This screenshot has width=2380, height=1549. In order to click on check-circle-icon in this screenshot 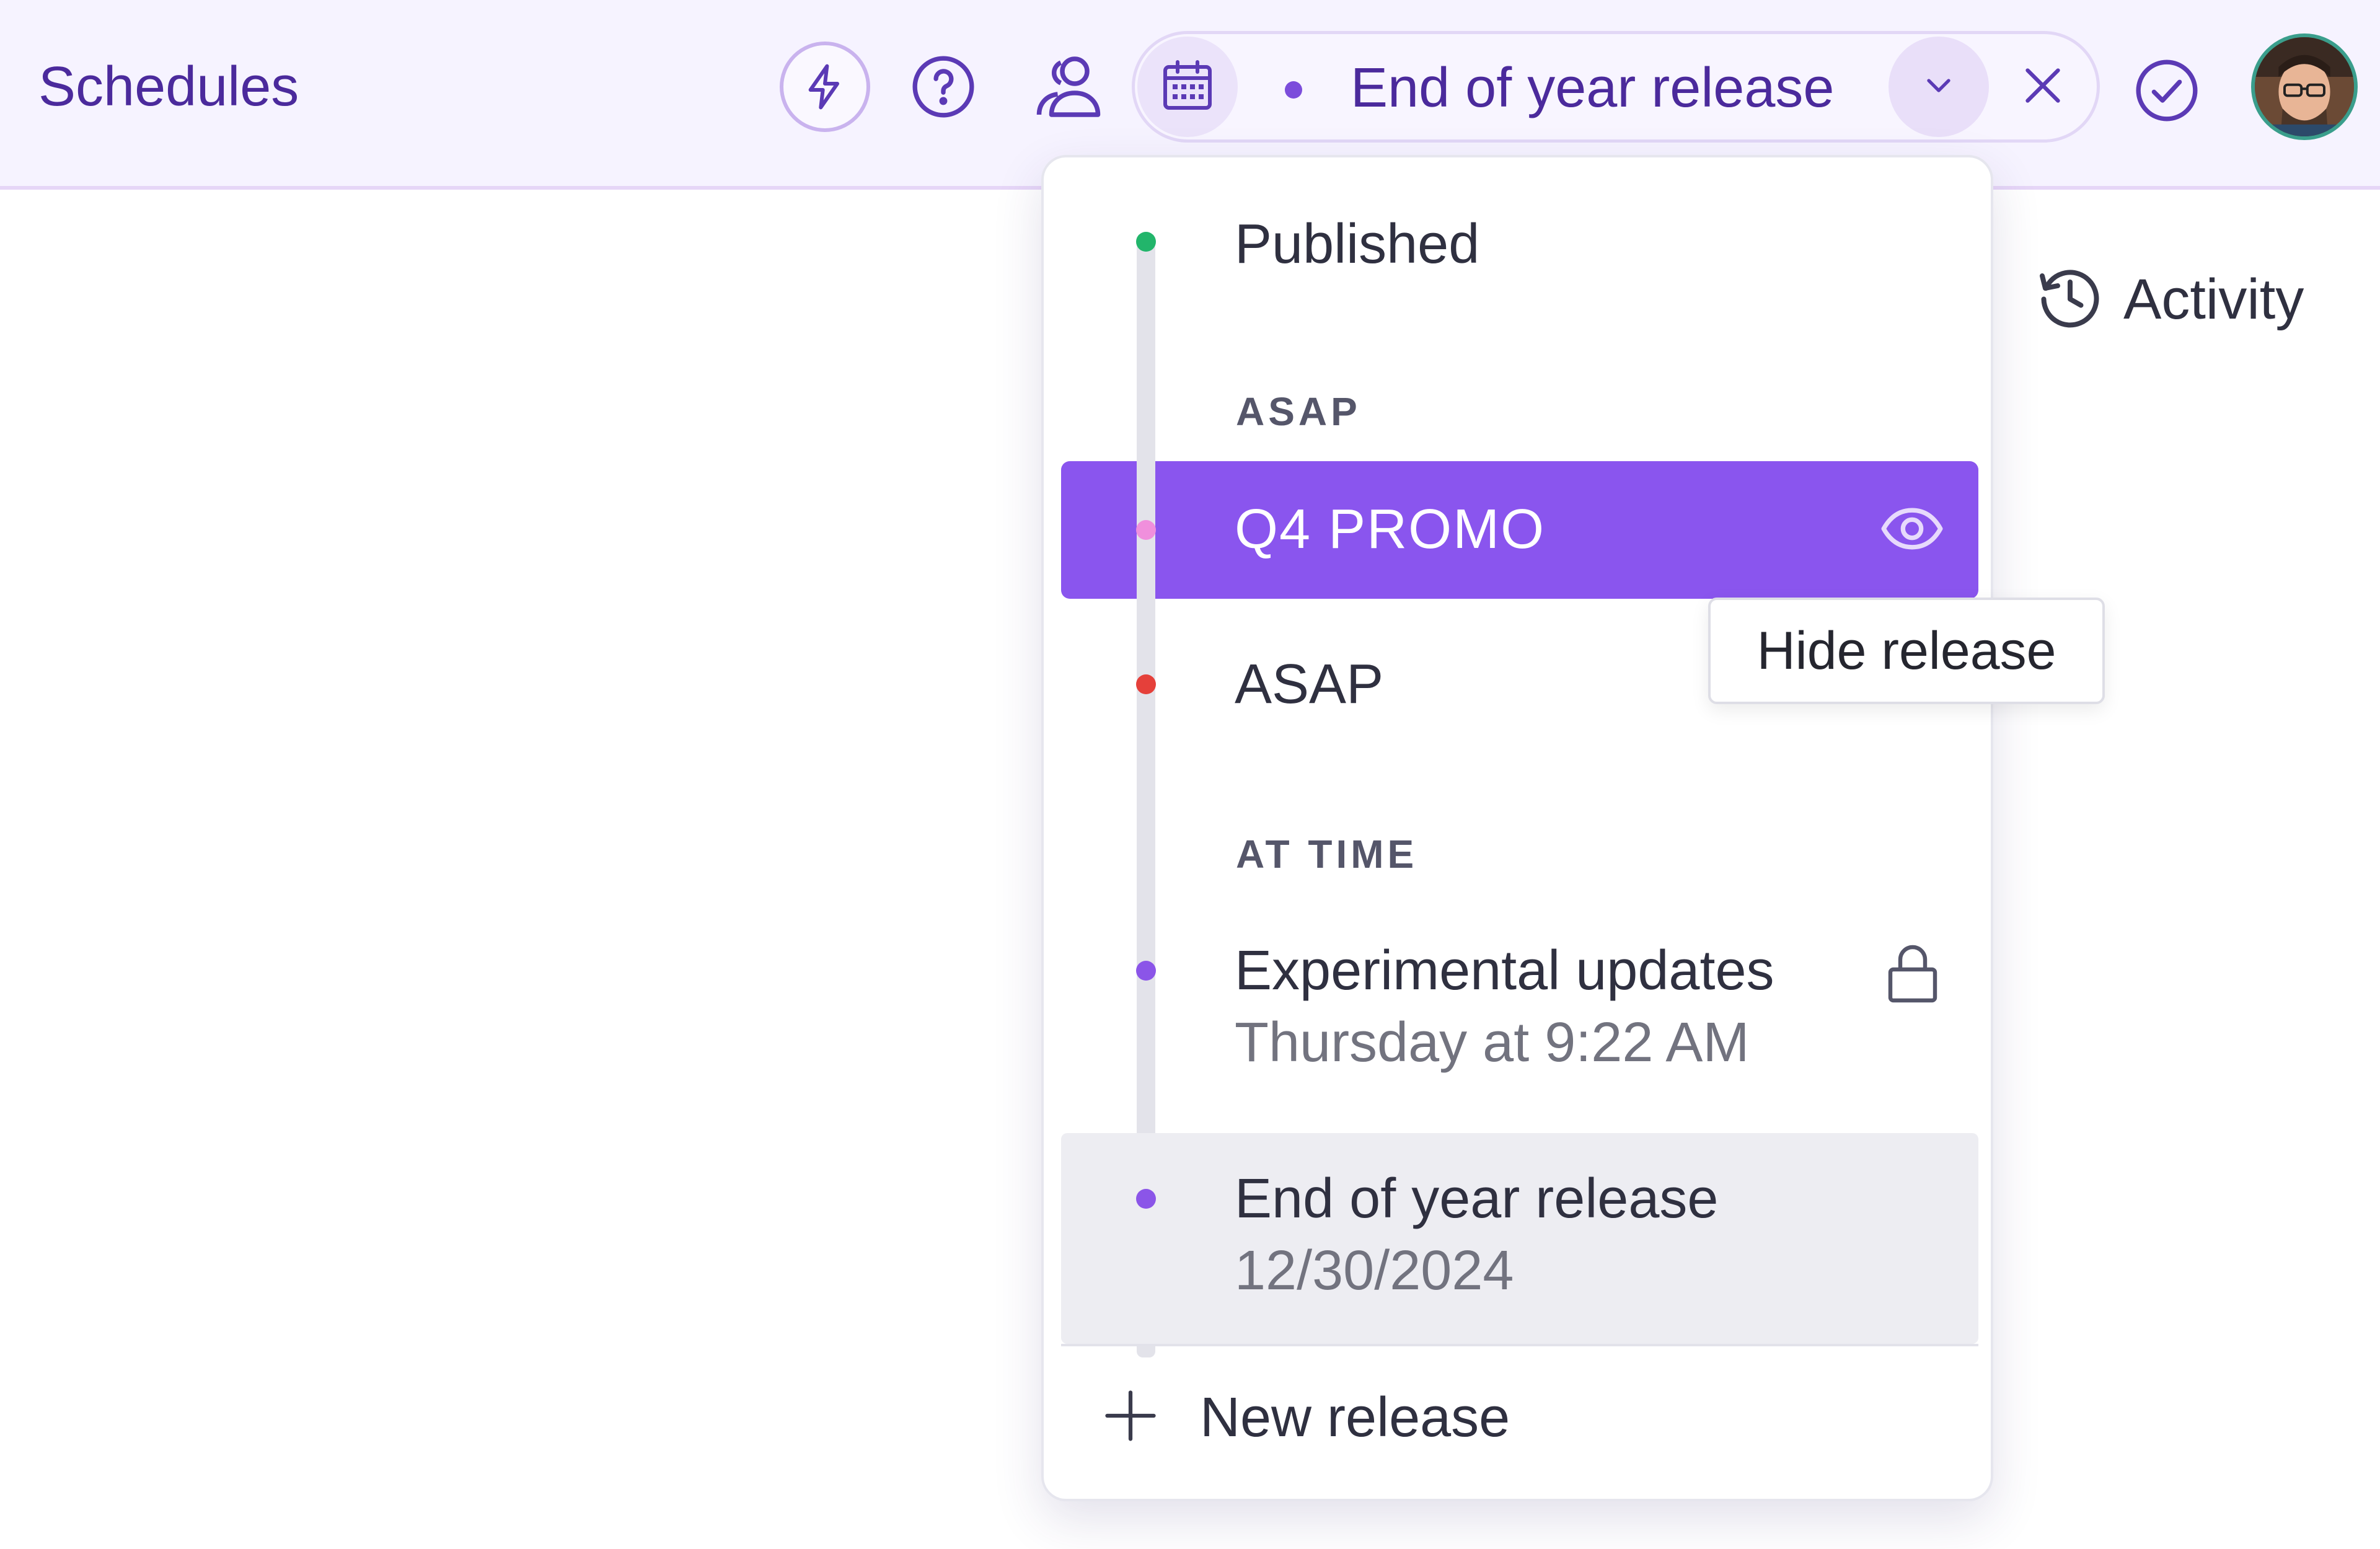, I will do `click(2167, 90)`.